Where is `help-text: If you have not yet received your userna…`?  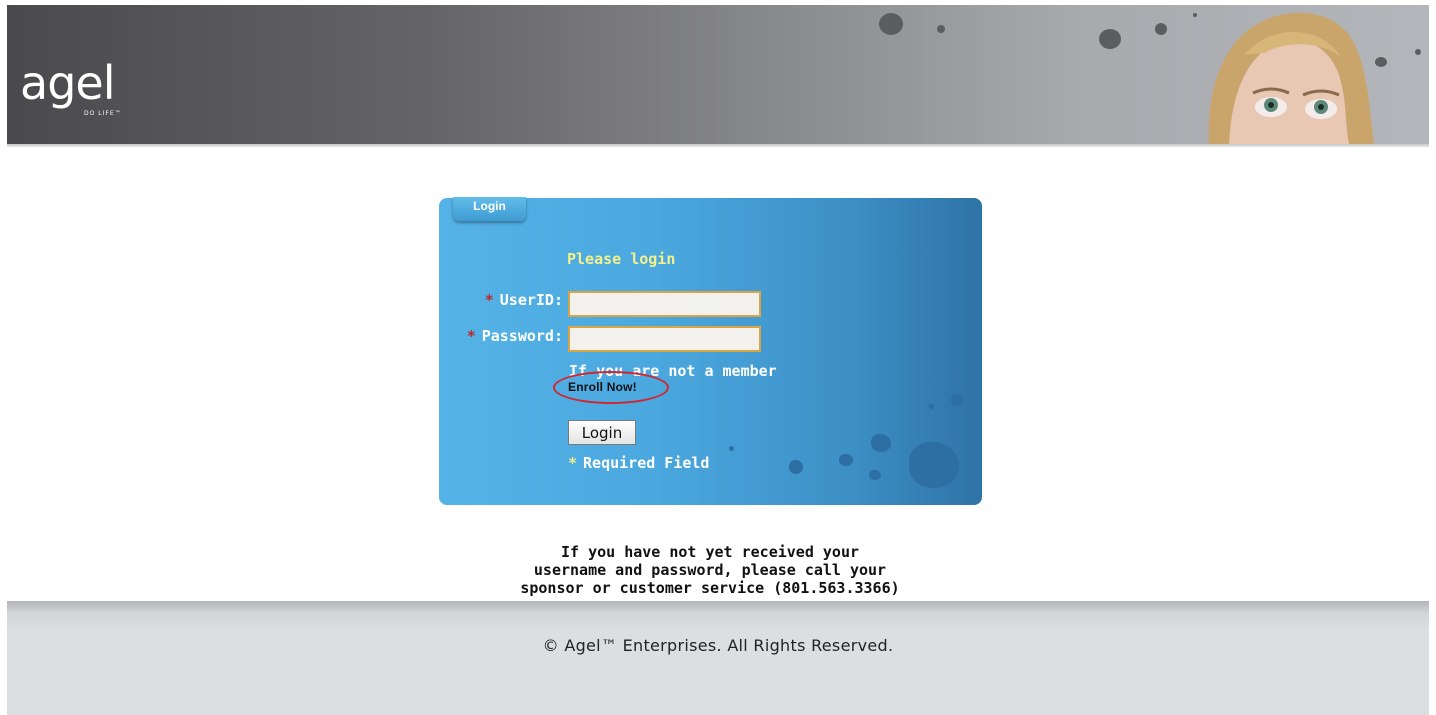 help-text: If you have not yet received your userna… is located at coordinates (710, 570).